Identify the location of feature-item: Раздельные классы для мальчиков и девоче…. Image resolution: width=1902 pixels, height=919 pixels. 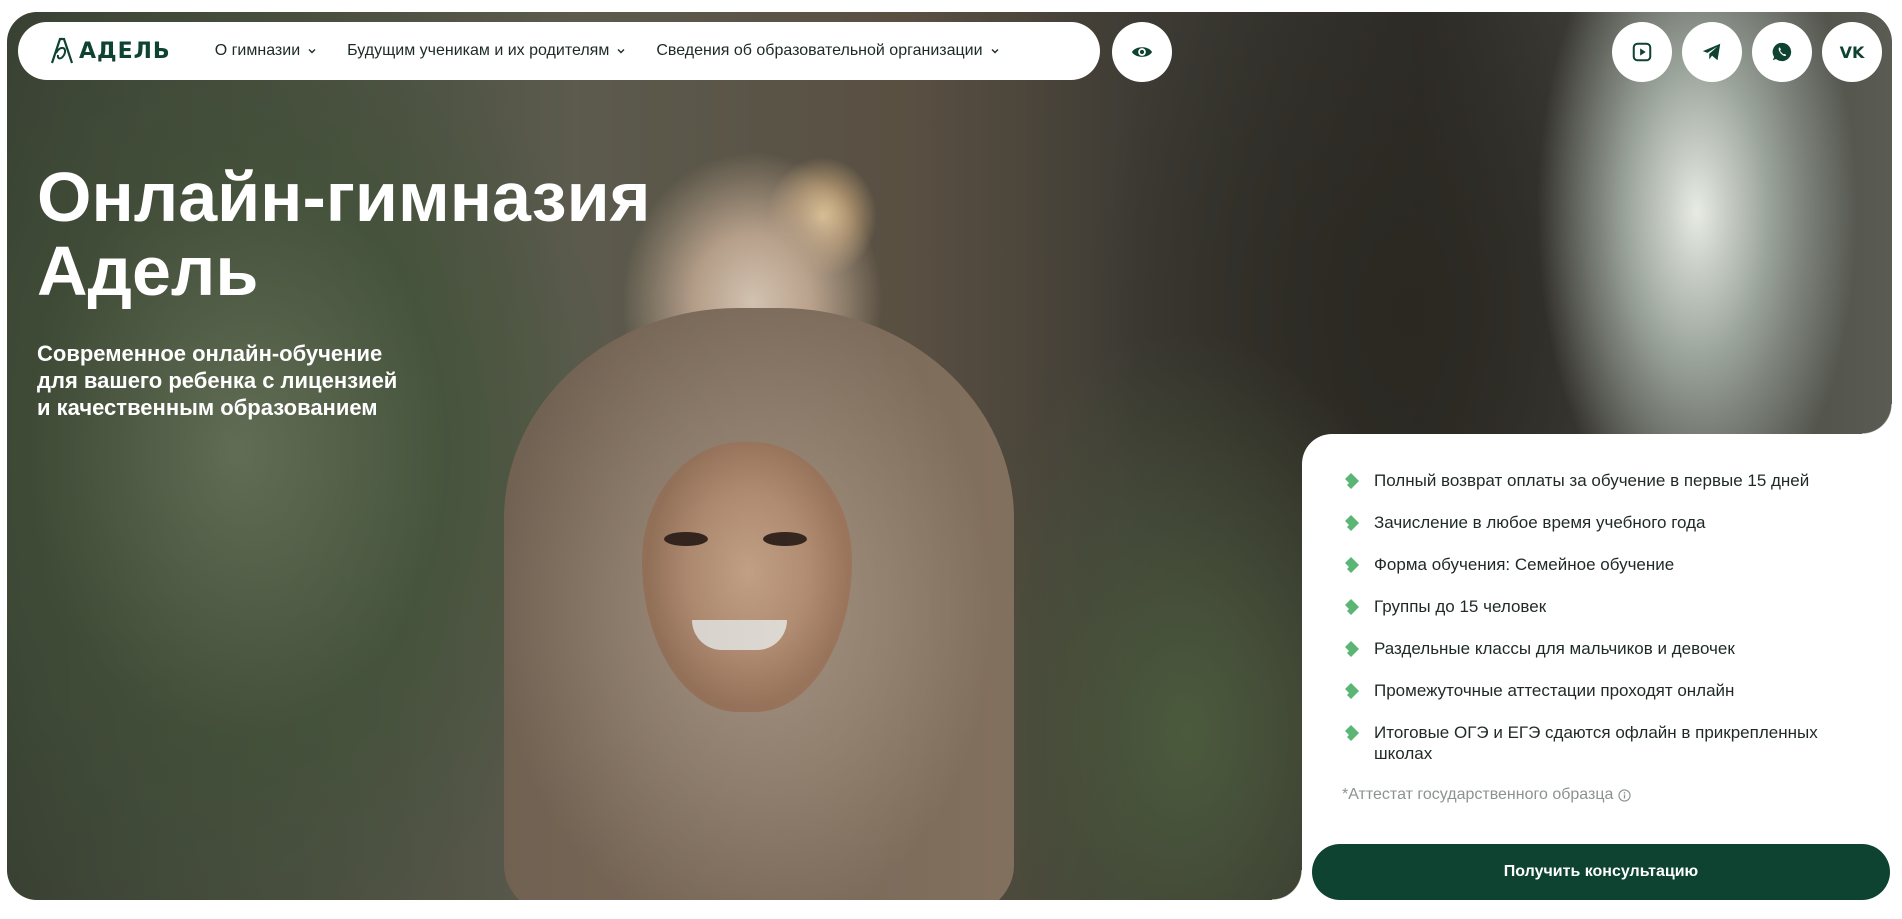
(1602, 648).